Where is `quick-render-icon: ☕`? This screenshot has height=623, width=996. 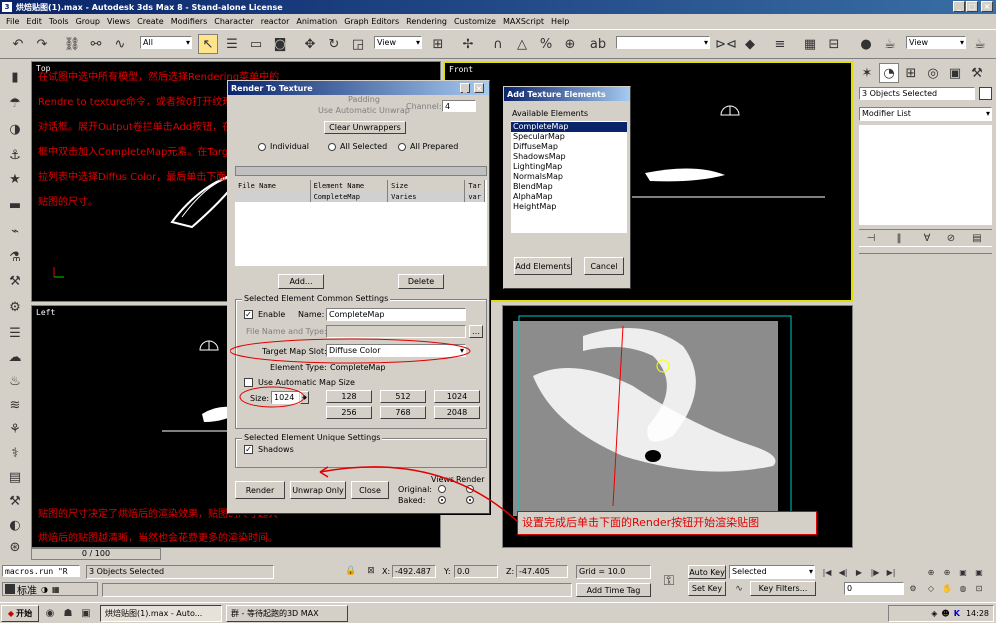 quick-render-icon: ☕ is located at coordinates (980, 44).